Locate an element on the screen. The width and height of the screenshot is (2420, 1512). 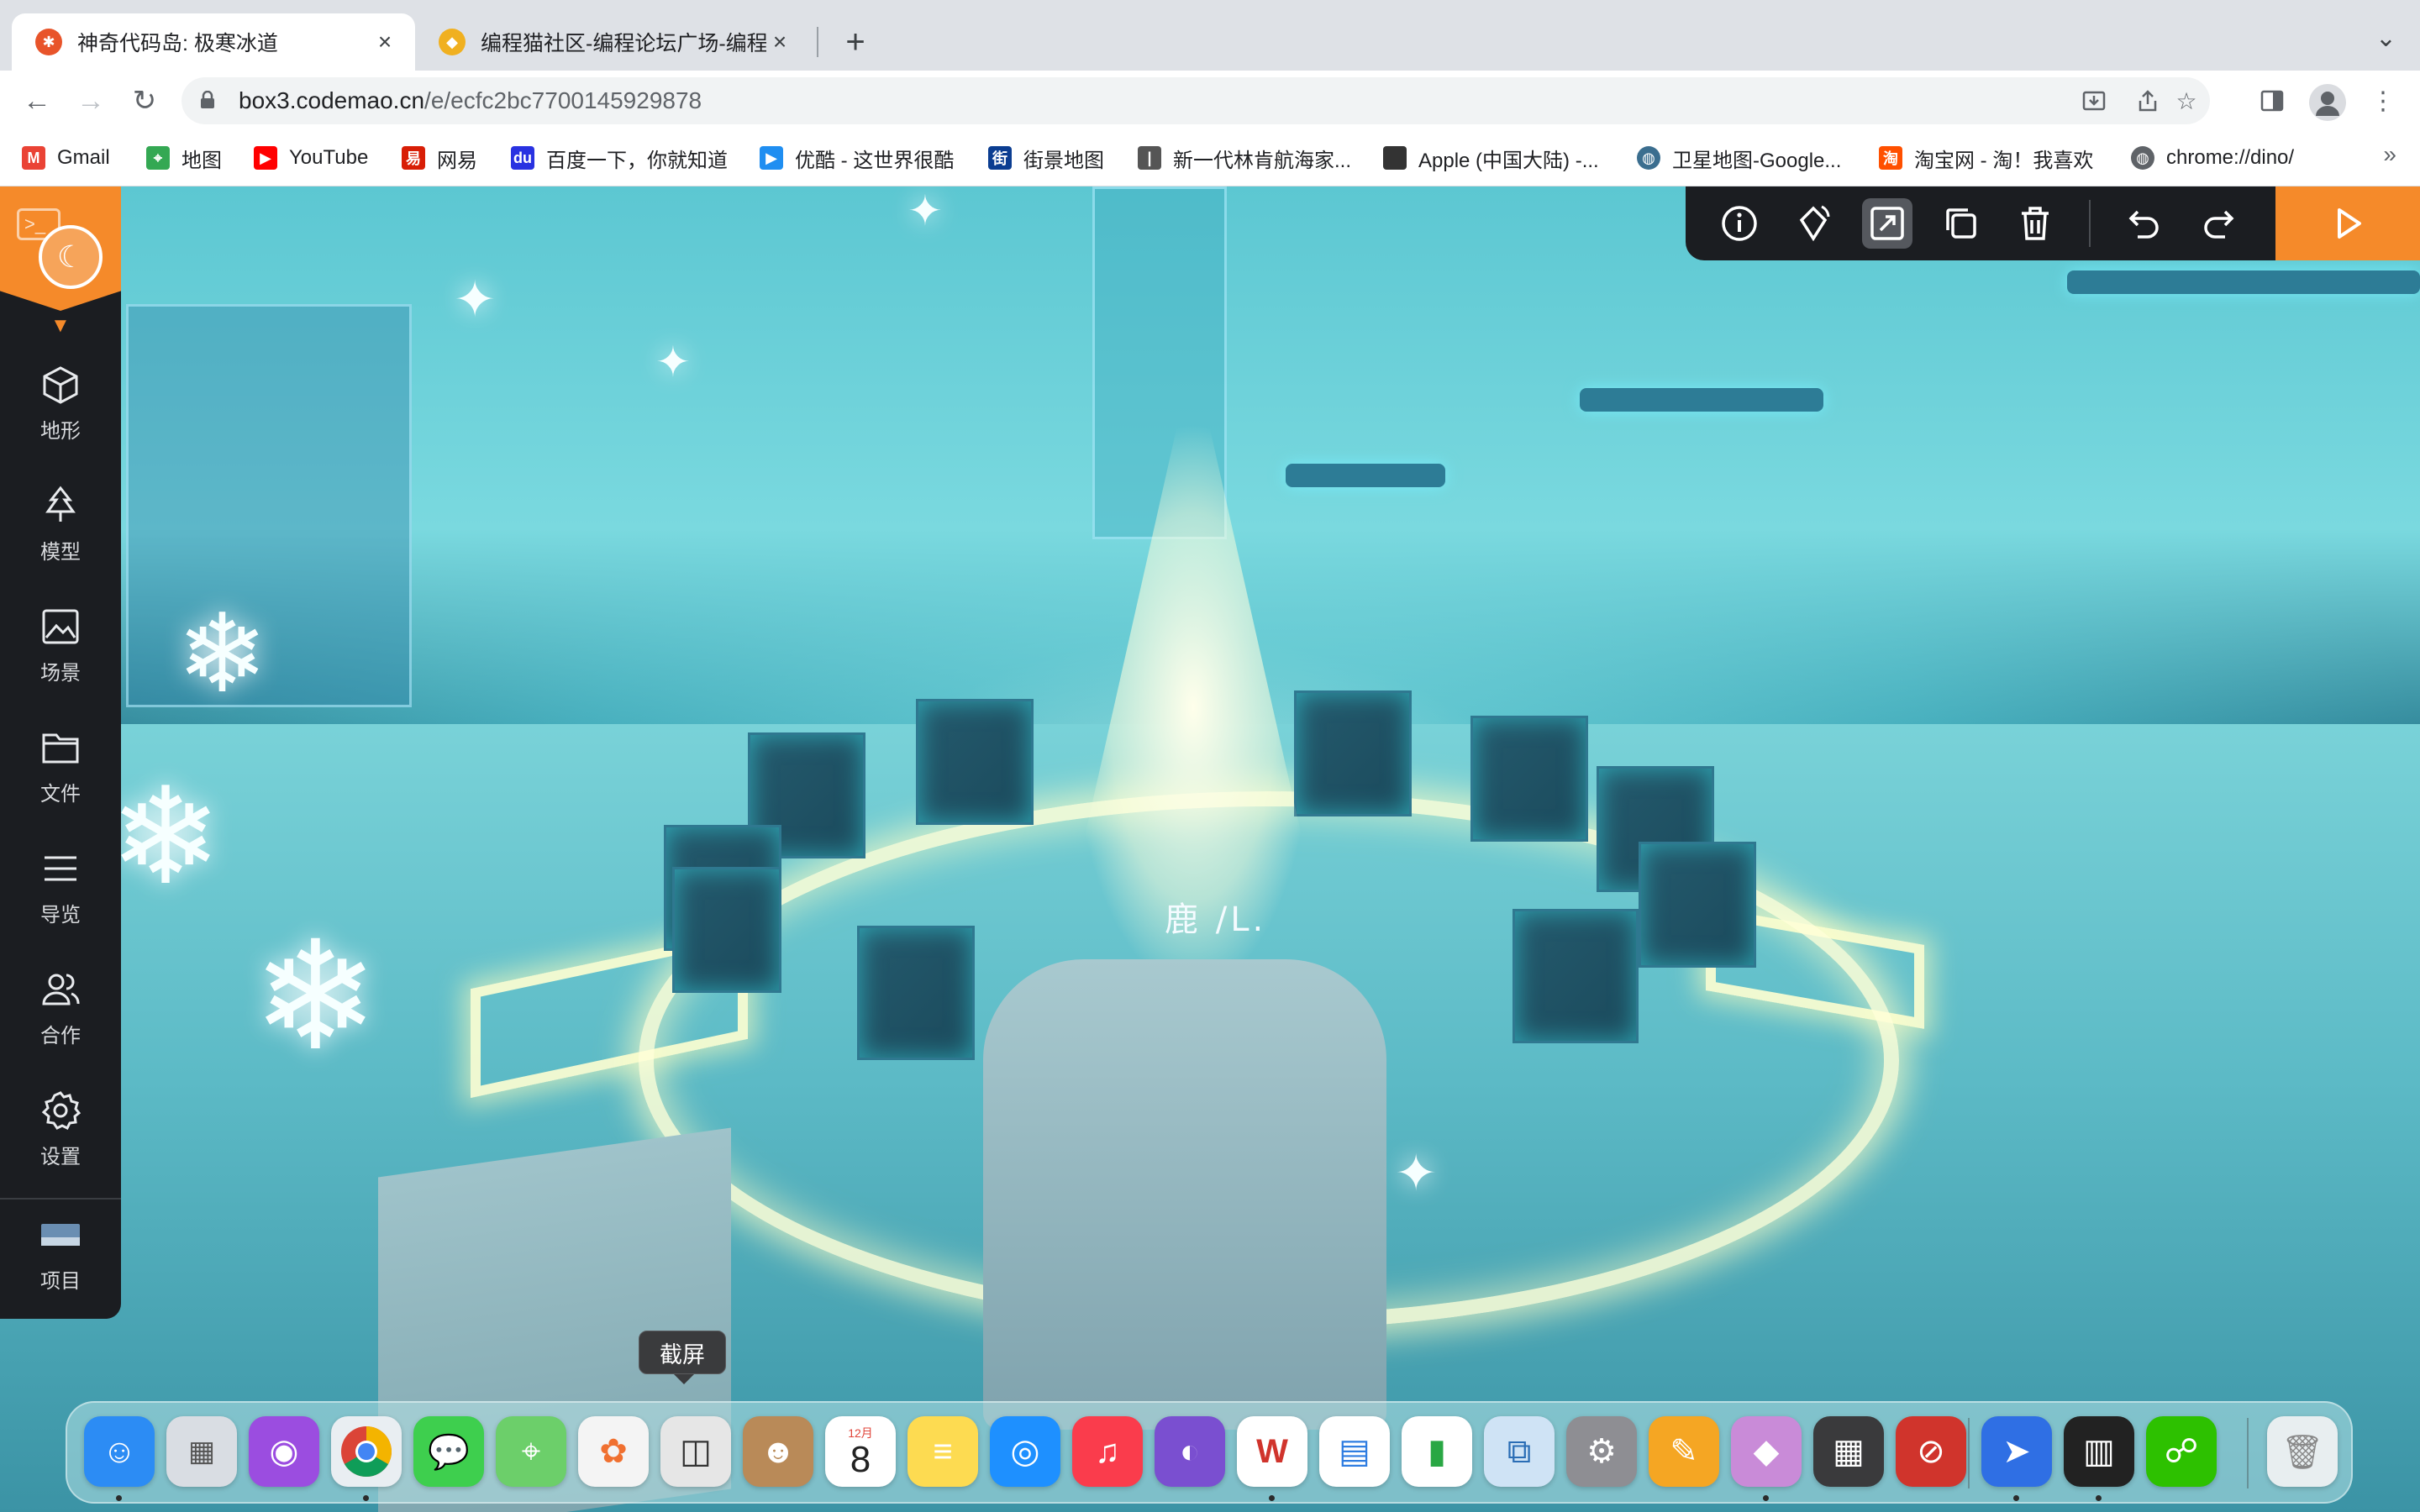
info-button is located at coordinates (1740, 223).